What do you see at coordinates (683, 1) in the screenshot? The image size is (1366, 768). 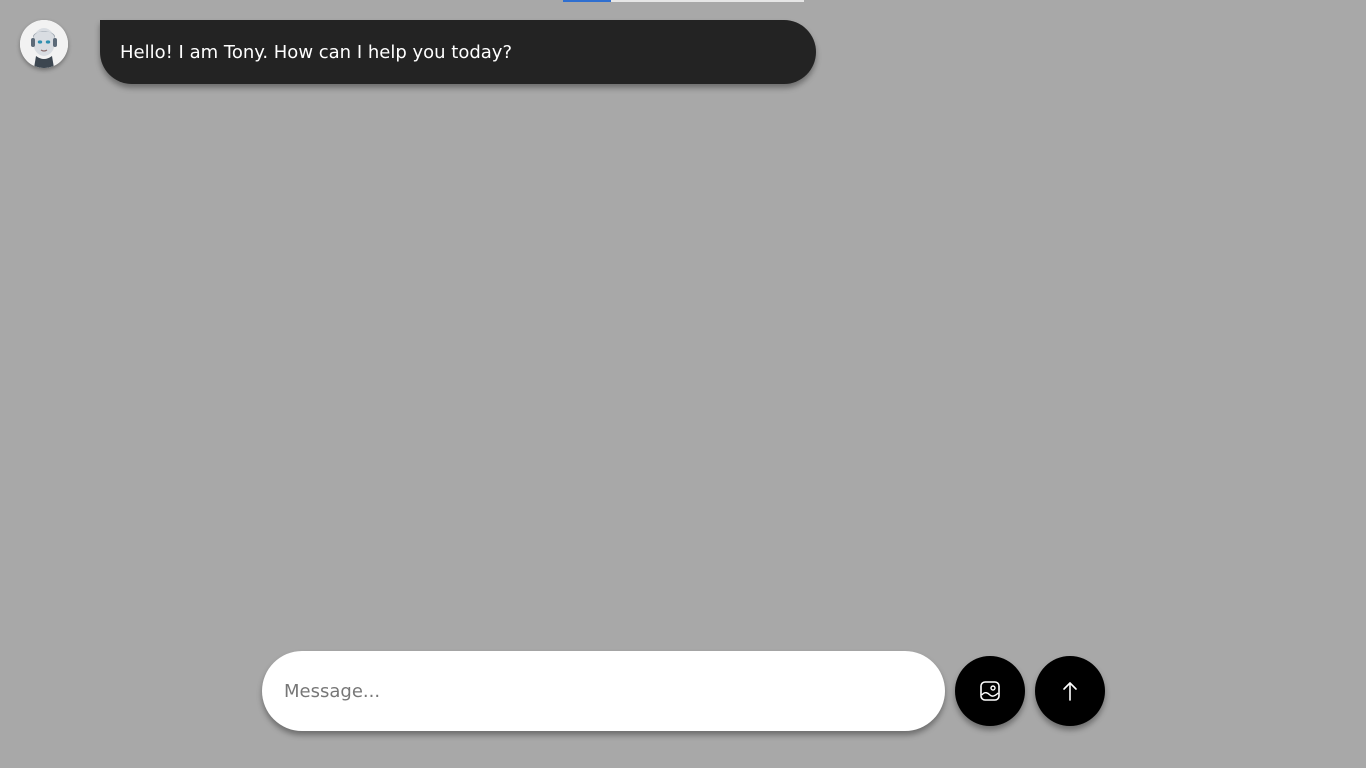 I see `top-progress-bar` at bounding box center [683, 1].